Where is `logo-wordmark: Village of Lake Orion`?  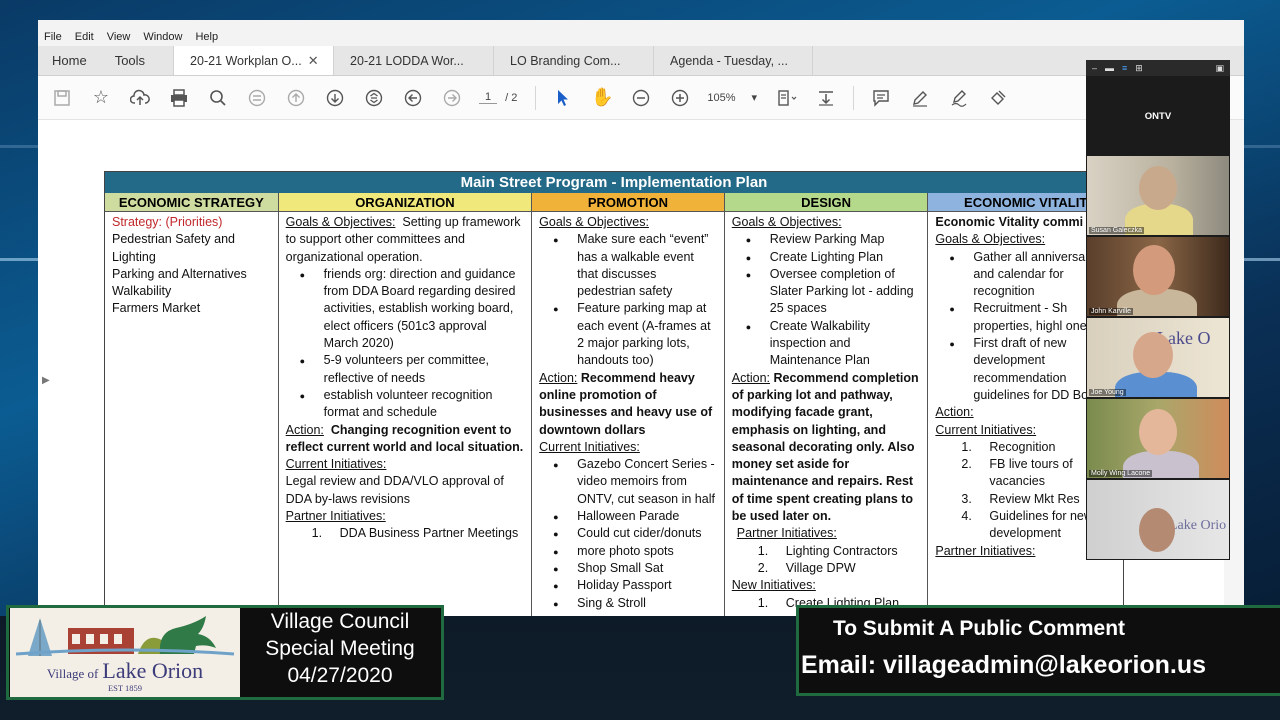
logo-wordmark: Village of Lake Orion is located at coordinates (125, 671).